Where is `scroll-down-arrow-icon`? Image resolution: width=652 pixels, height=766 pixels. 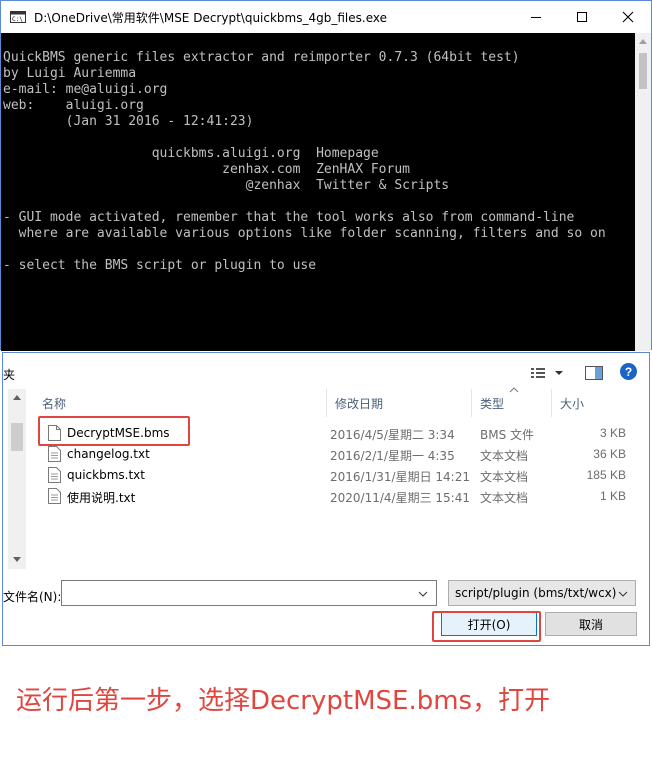
scroll-down-arrow-icon is located at coordinates (17, 559).